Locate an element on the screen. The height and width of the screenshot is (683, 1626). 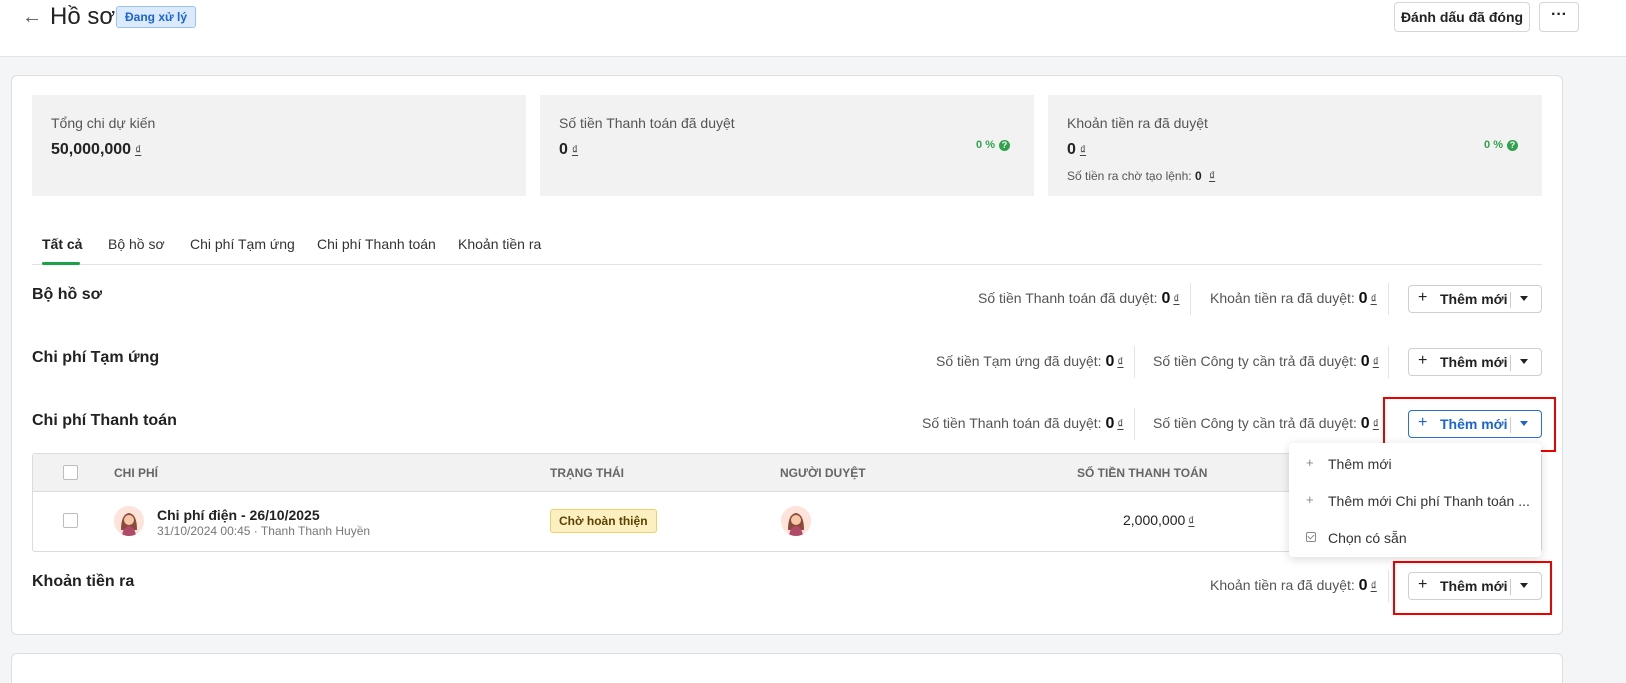
stat-sub: Số tiền ra chờ tạo lệnh: 0 ₫ is located at coordinates (1141, 176).